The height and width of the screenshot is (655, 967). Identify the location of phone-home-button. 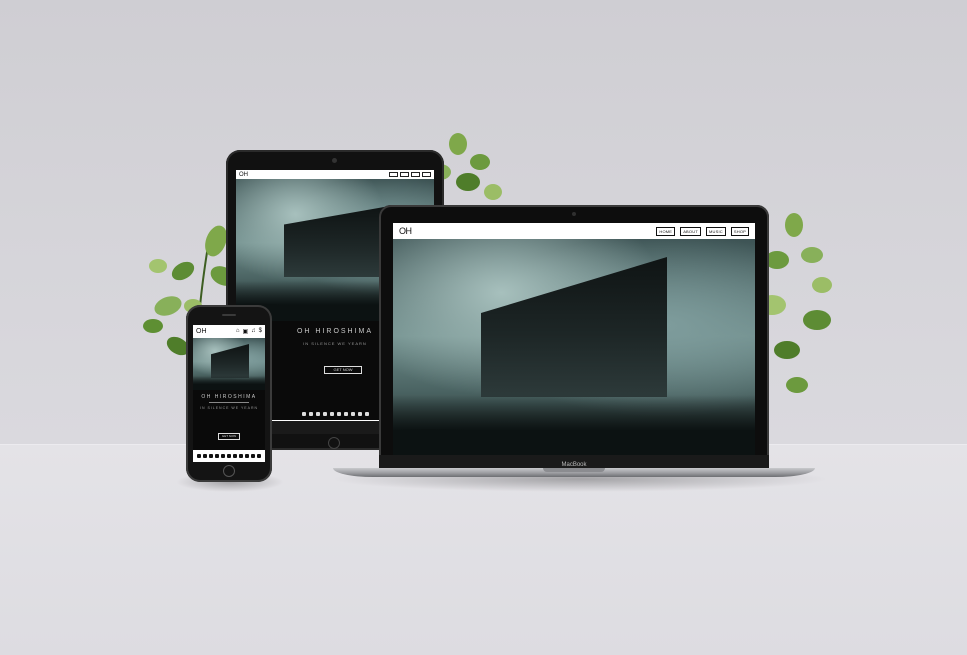
(229, 471).